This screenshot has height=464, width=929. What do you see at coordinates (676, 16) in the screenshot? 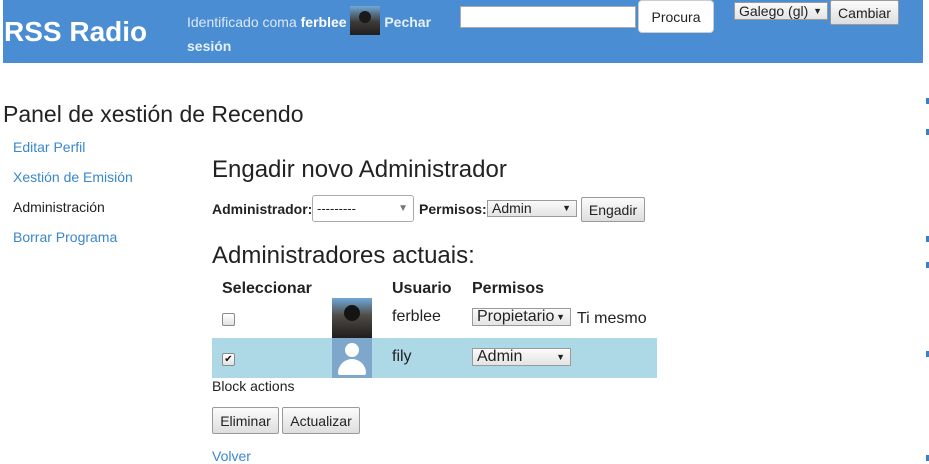
I see `search-button: Procura` at bounding box center [676, 16].